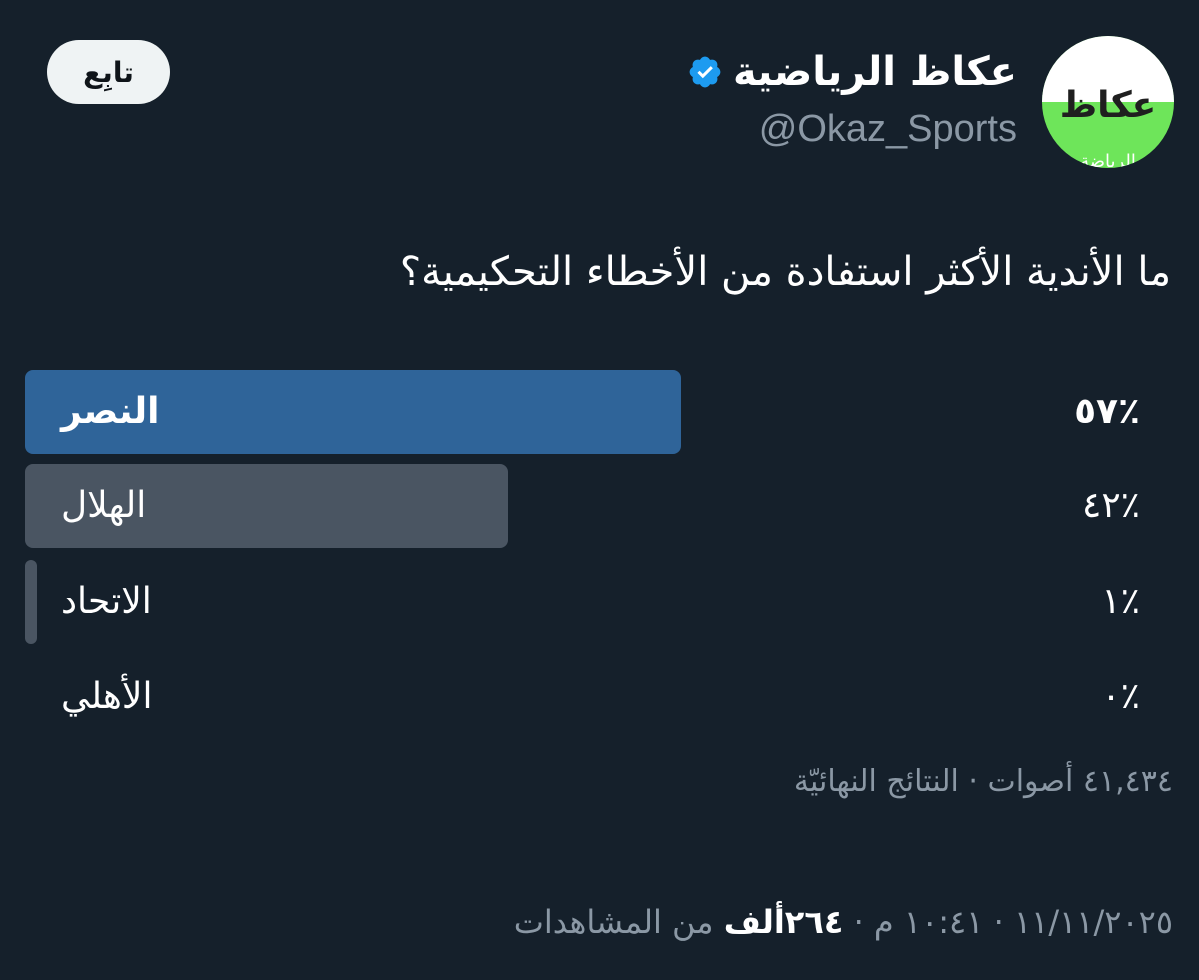  What do you see at coordinates (1110, 505) in the screenshot?
I see `poll-option-percent: ٪٤٢` at bounding box center [1110, 505].